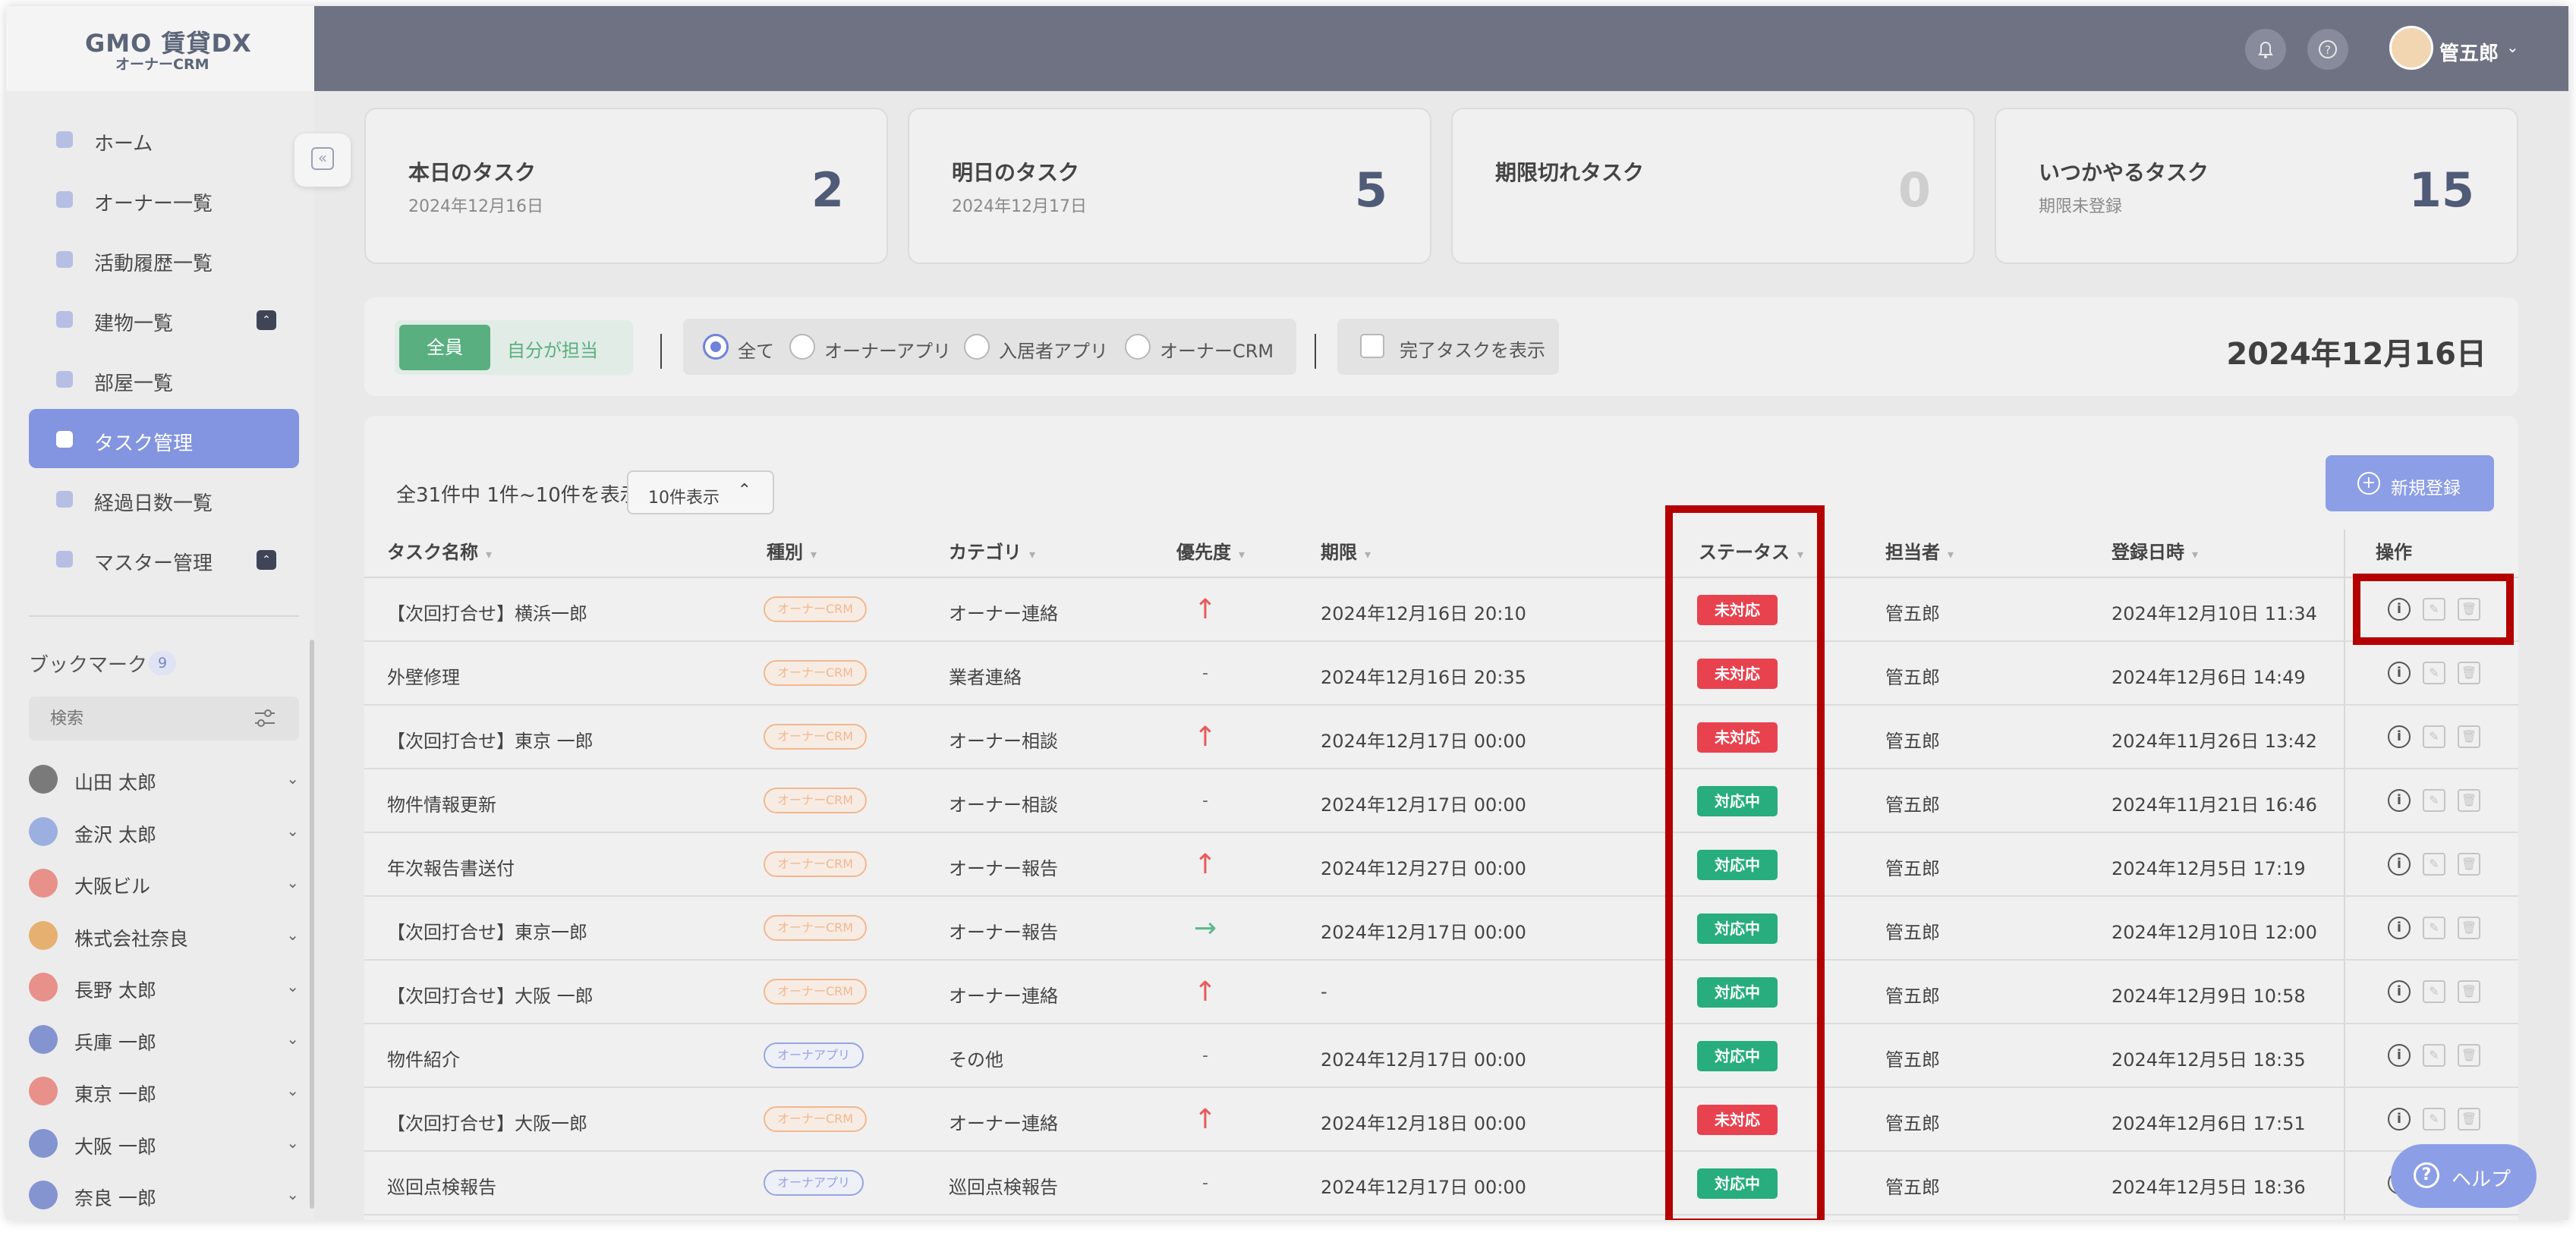 The height and width of the screenshot is (1239, 2576). I want to click on task-name: 【次回打合せ】大阪一郎, so click(487, 1121).